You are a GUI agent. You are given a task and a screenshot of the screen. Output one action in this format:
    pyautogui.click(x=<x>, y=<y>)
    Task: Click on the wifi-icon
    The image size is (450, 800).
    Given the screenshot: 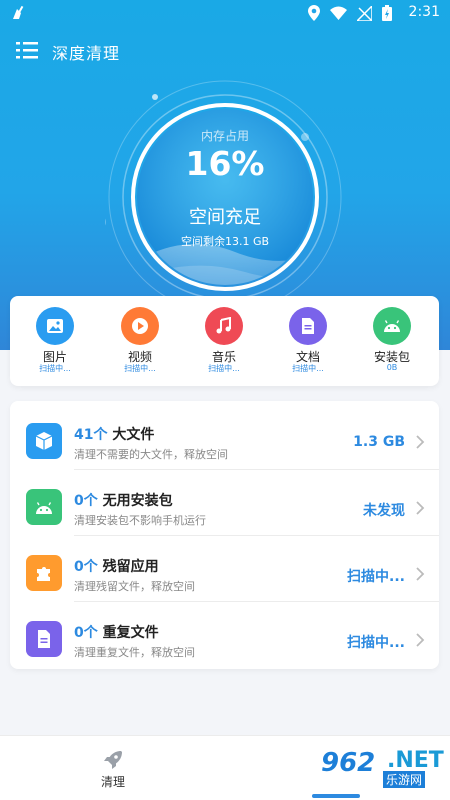 What is the action you would take?
    pyautogui.click(x=338, y=13)
    